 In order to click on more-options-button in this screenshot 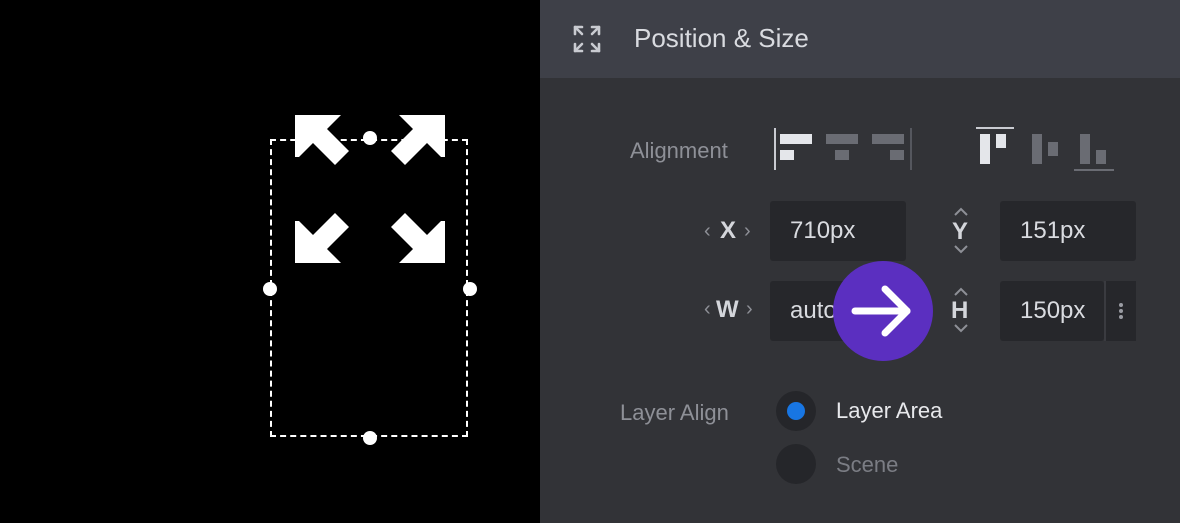, I will do `click(1120, 311)`.